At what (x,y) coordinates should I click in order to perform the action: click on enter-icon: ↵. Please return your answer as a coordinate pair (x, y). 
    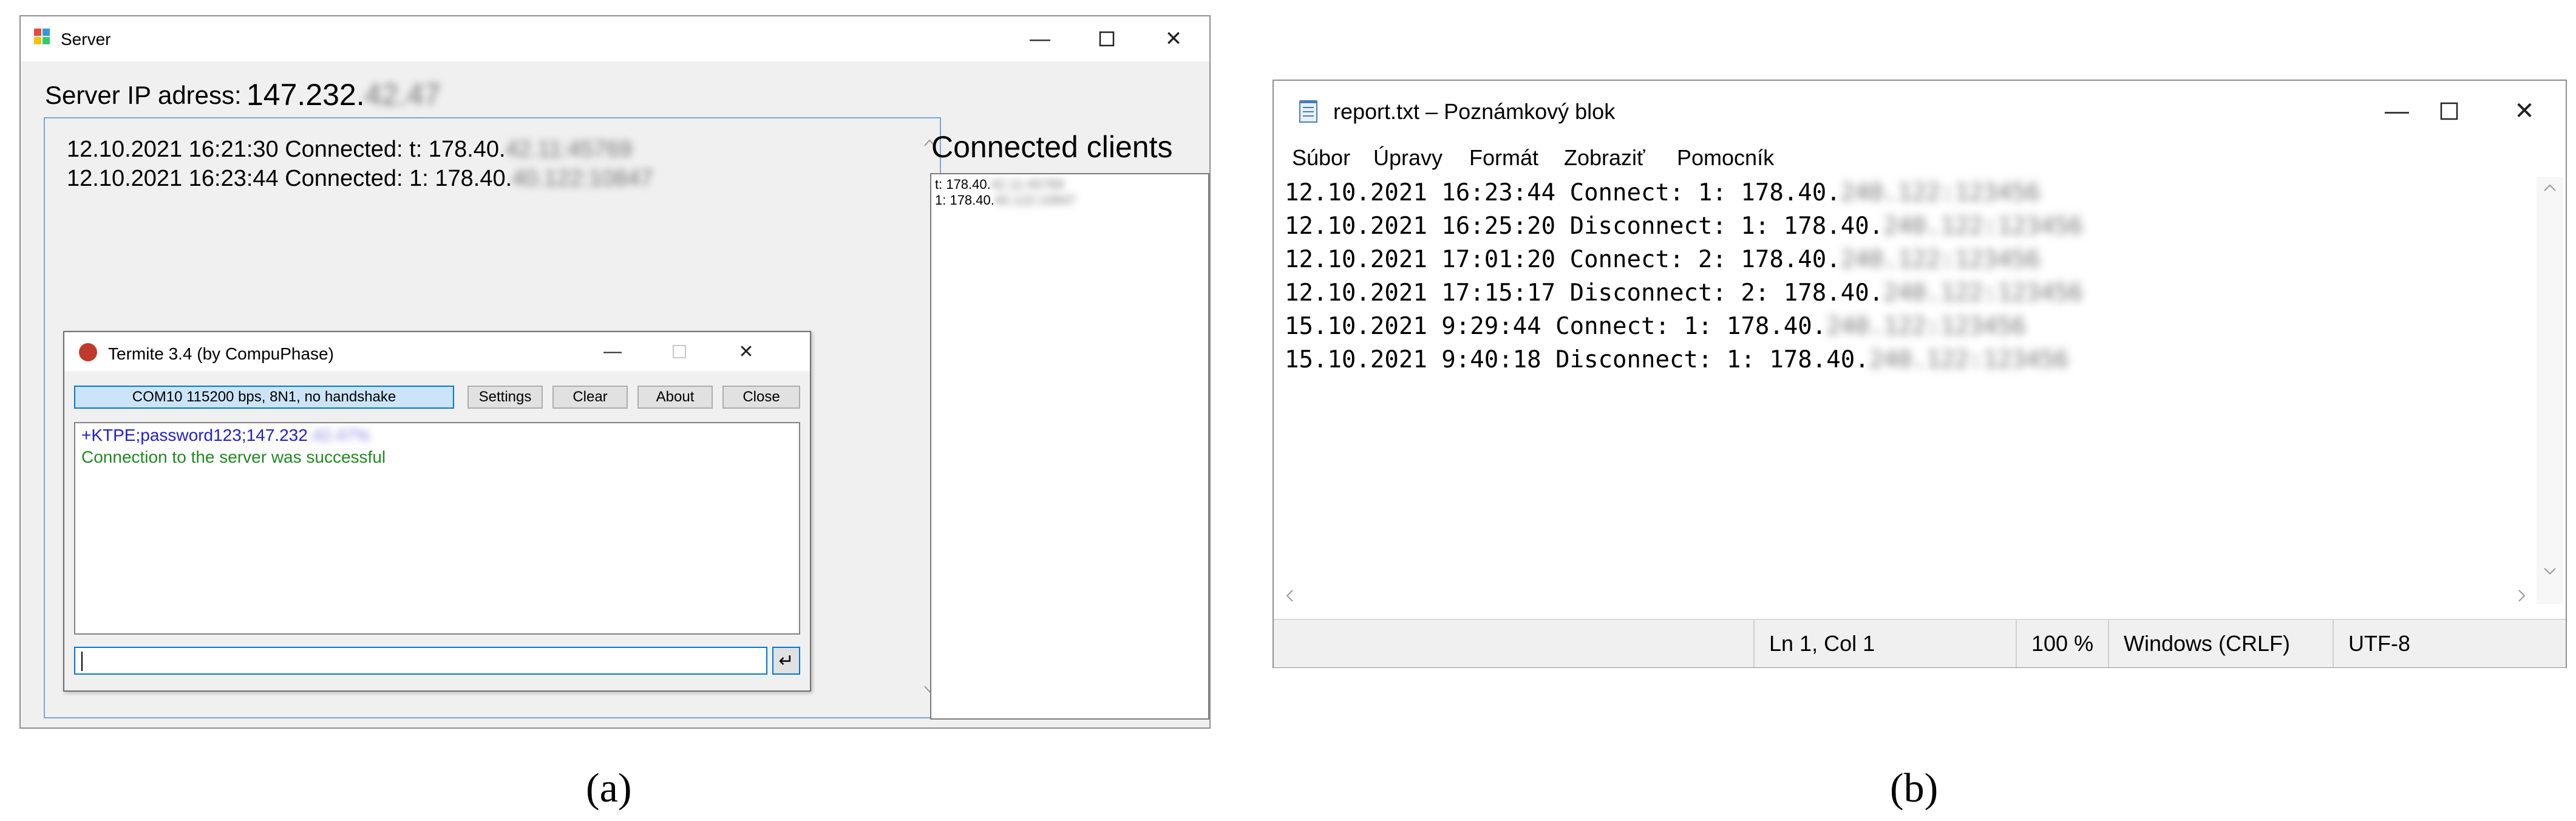
    Looking at the image, I should click on (786, 661).